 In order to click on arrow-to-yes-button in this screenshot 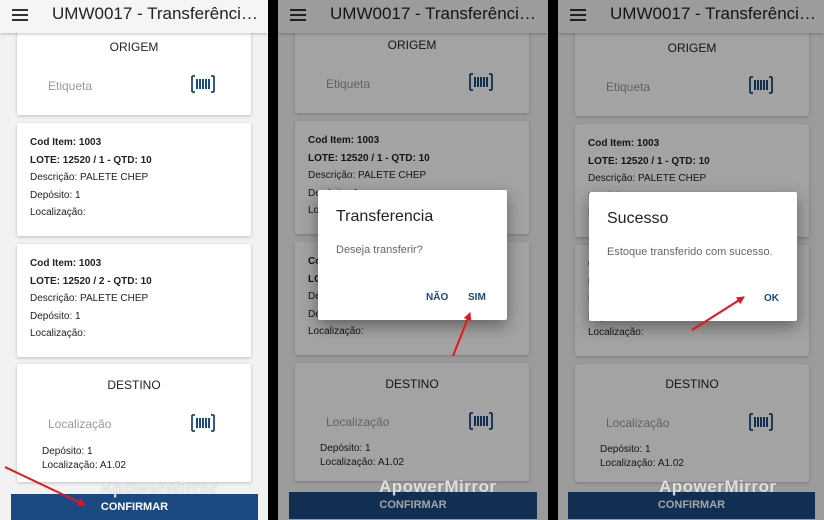, I will do `click(462, 334)`.